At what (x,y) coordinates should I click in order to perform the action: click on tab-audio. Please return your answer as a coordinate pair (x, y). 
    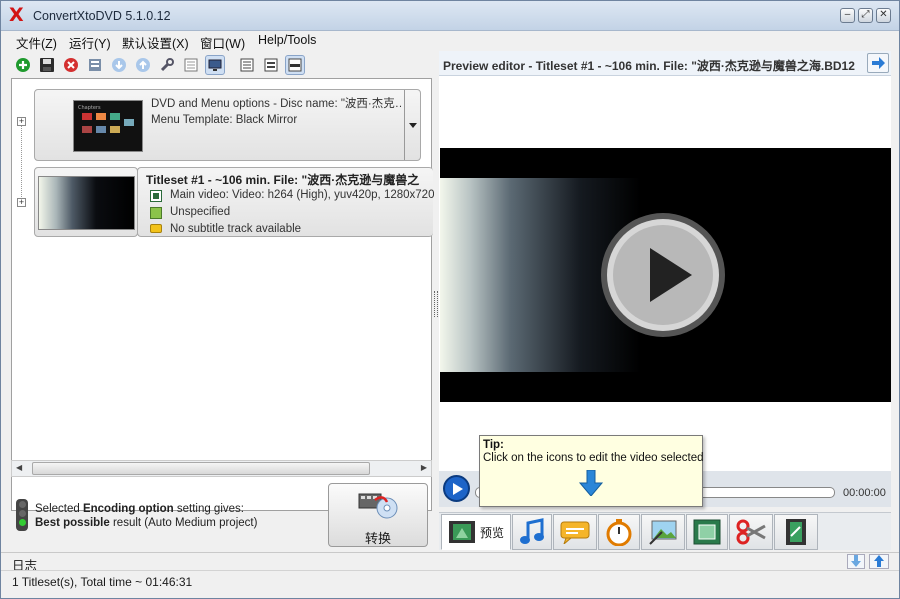
    Looking at the image, I should click on (532, 532).